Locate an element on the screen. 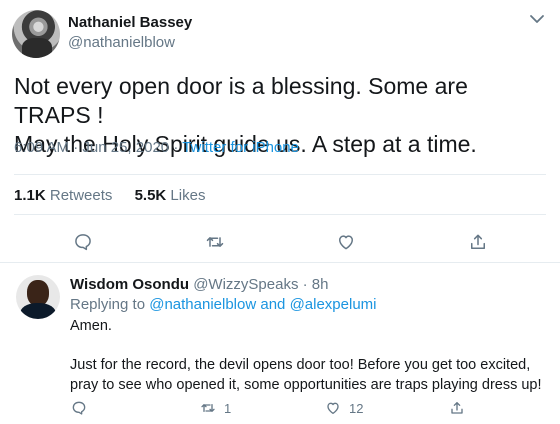  reply-header: Wisdom Osondu @WizzySpeaks · 8h is located at coordinates (199, 284).